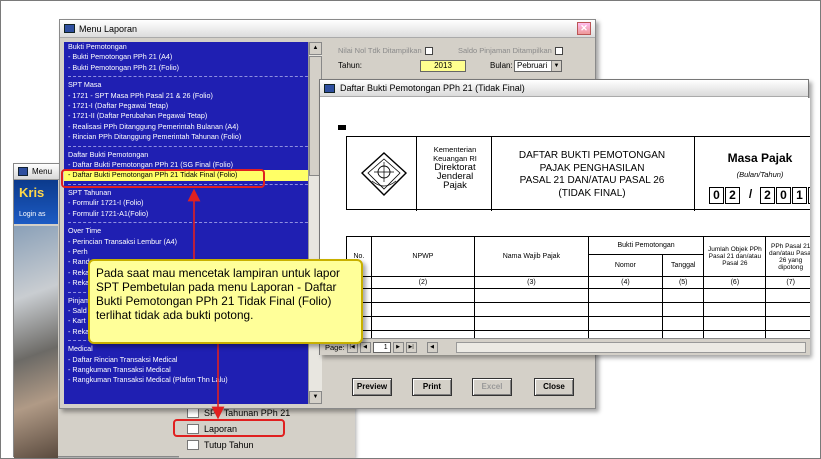  What do you see at coordinates (510, 50) in the screenshot?
I see `saldo-pinjaman-checkbox: Saldo Pinjaman Ditampilkan` at bounding box center [510, 50].